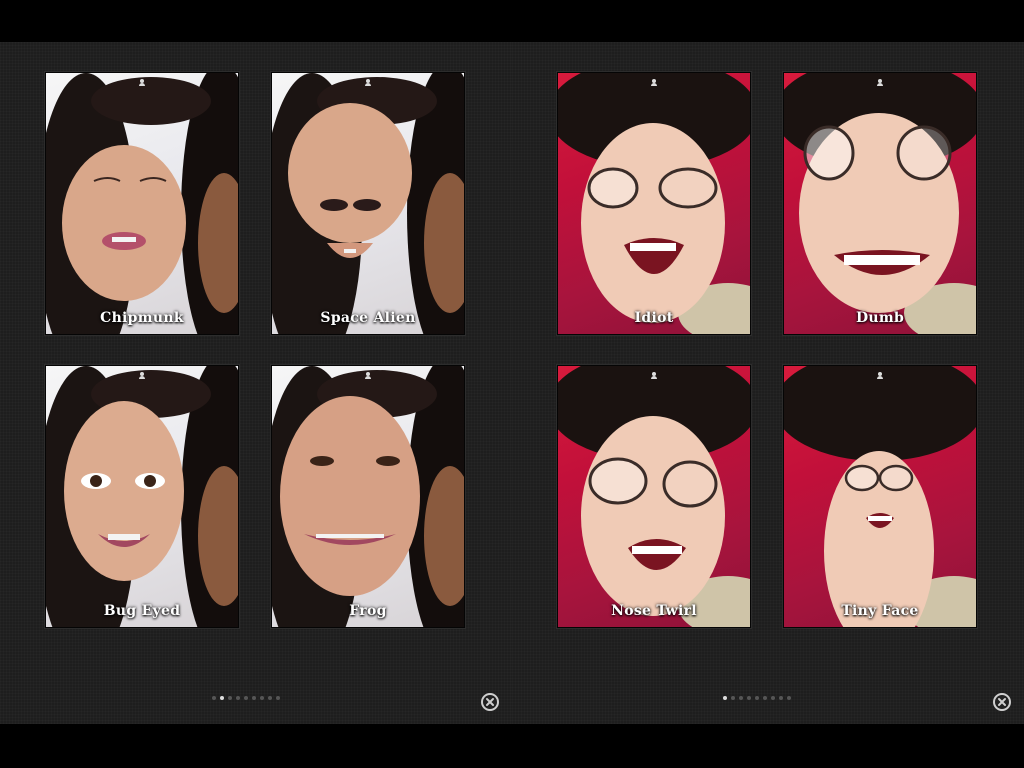 The height and width of the screenshot is (768, 1024). I want to click on effect-tile-tiny-face: Tiny Face, so click(880, 496).